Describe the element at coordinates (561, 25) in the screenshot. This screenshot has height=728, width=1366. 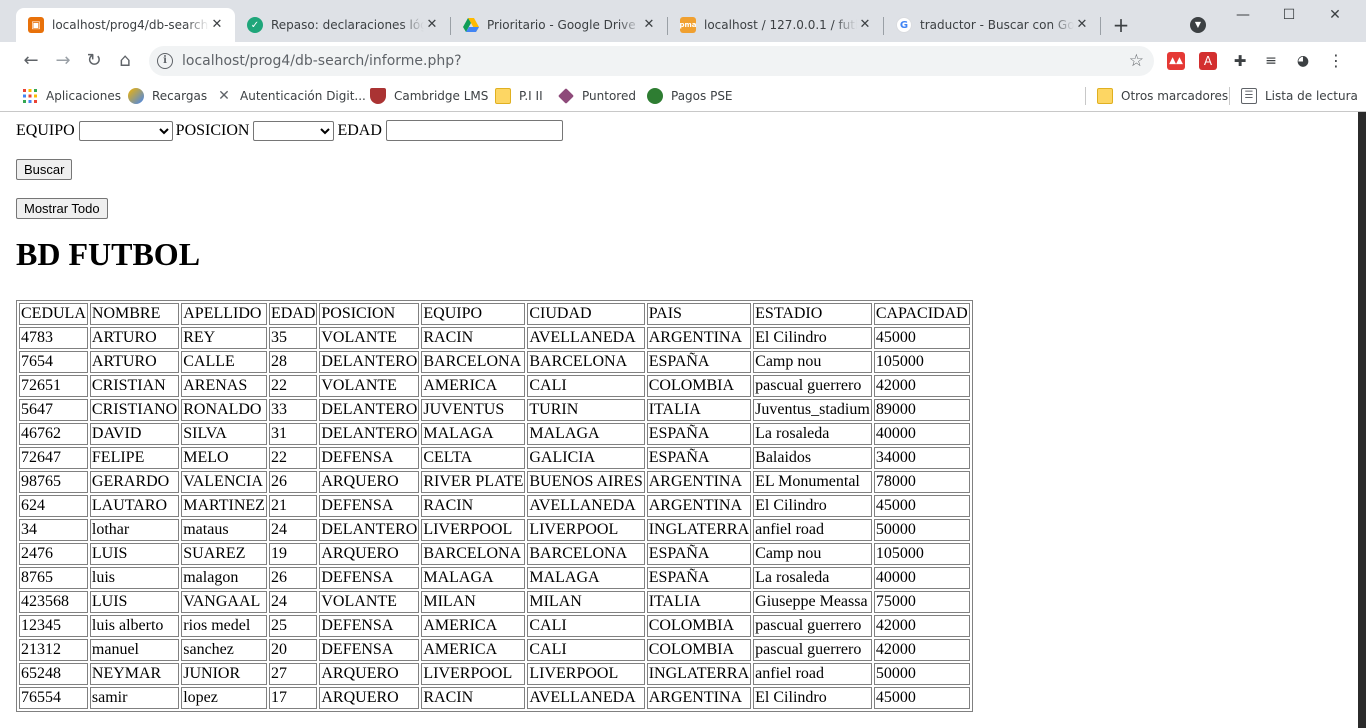
I see `tab-title: Prioritario - Google Drive` at that location.